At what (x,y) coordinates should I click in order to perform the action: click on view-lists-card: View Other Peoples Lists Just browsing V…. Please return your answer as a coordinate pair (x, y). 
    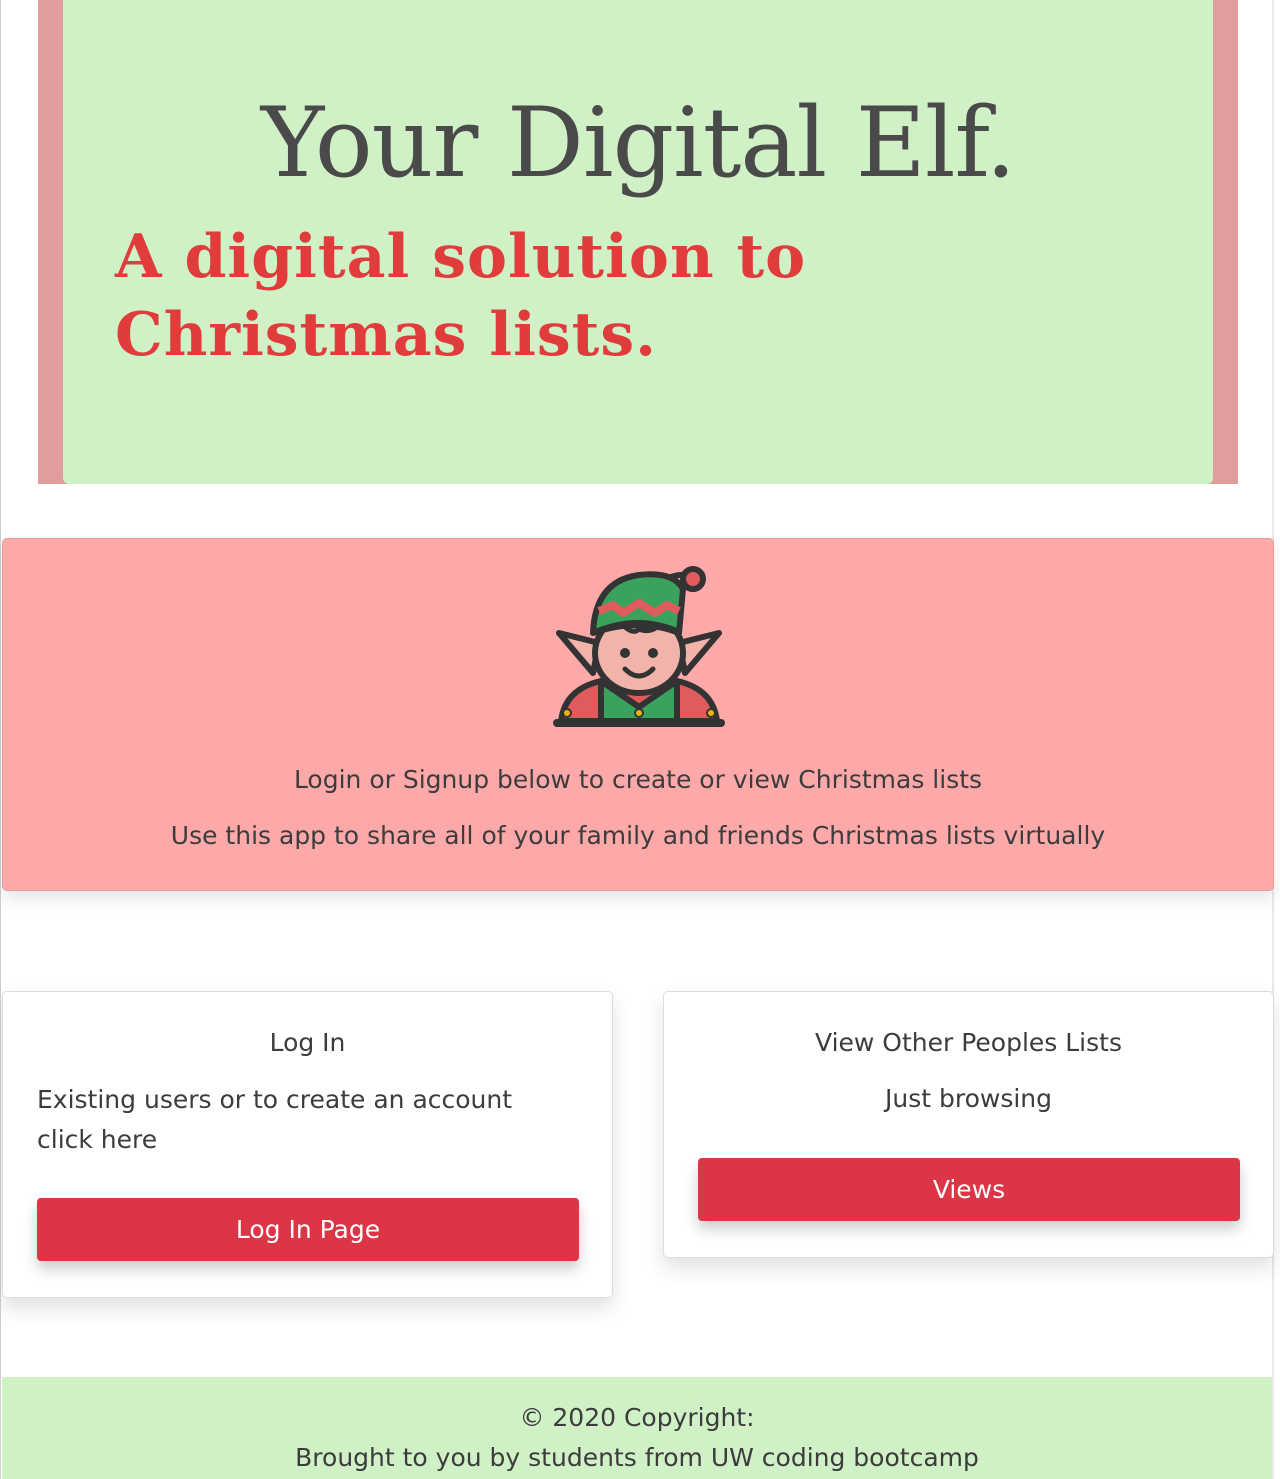
    Looking at the image, I should click on (968, 1124).